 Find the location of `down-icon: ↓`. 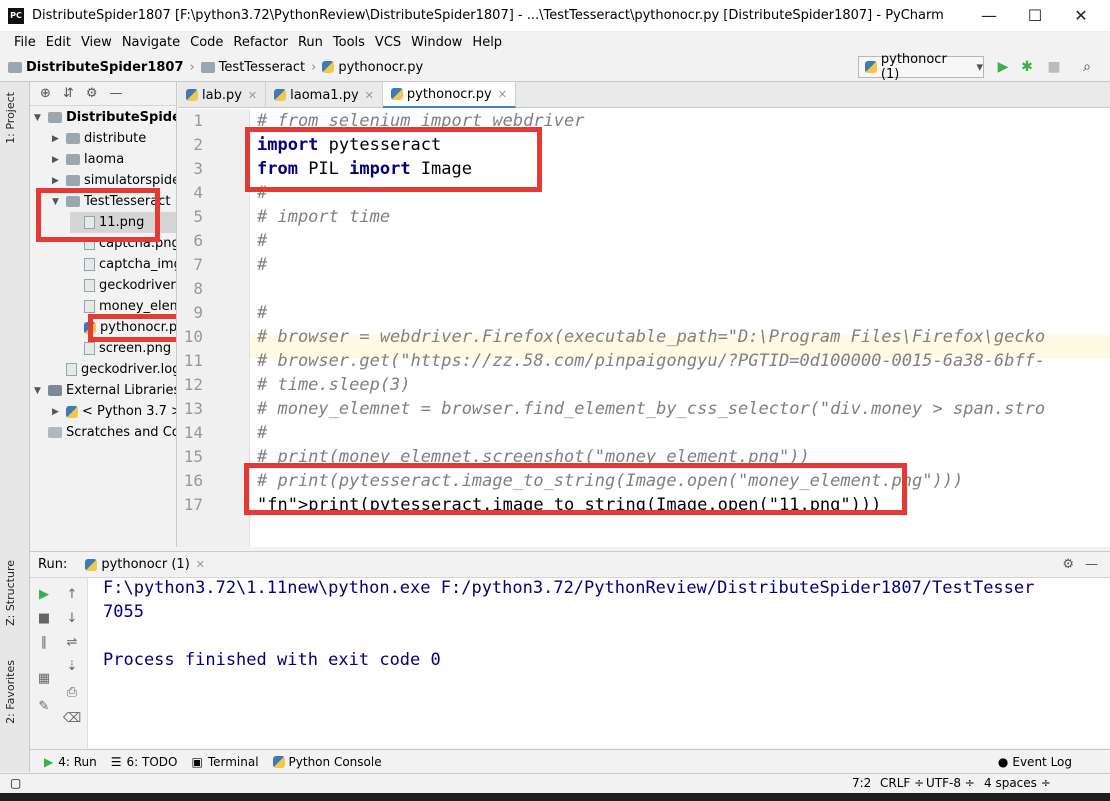

down-icon: ↓ is located at coordinates (72, 618).